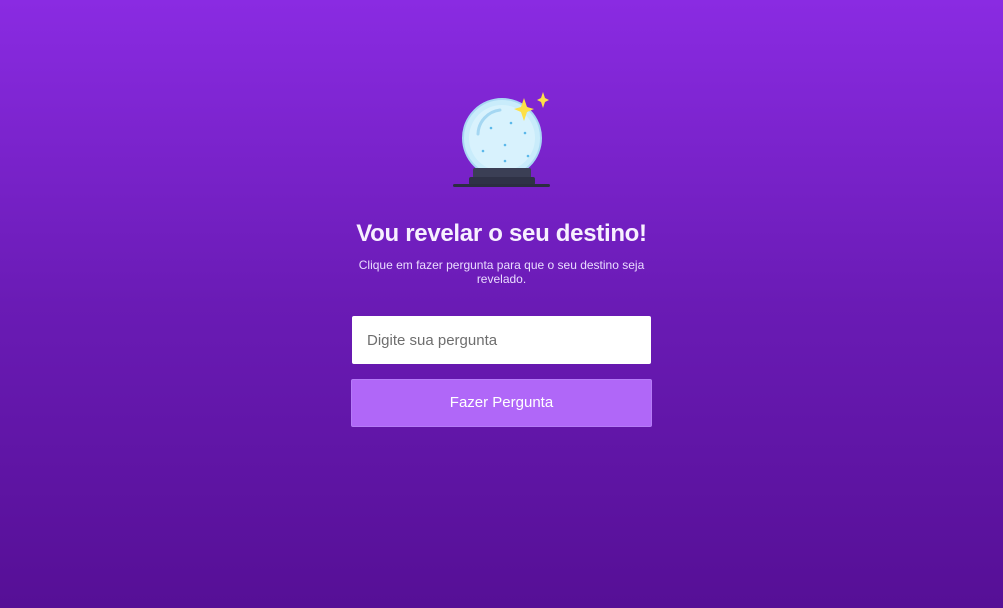  What do you see at coordinates (503, 140) in the screenshot?
I see `crystal-ball-icon` at bounding box center [503, 140].